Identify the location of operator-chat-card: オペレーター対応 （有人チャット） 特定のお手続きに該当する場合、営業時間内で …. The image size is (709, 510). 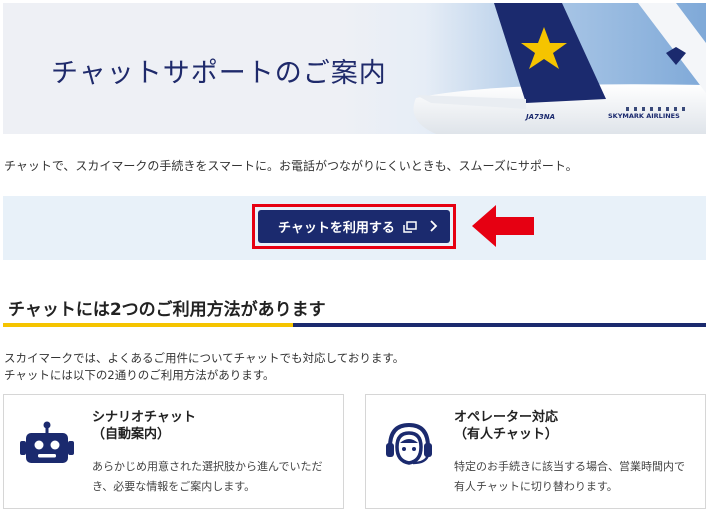
(535, 451).